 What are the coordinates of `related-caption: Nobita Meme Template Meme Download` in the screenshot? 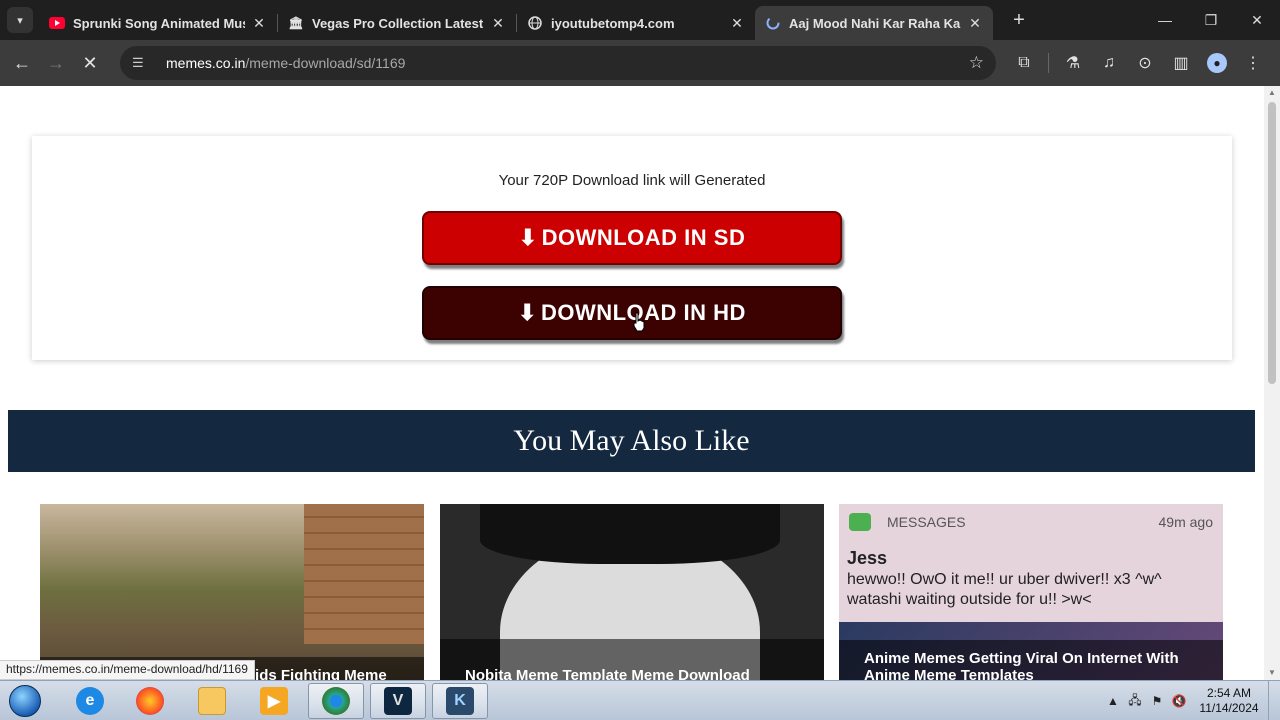 It's located at (632, 659).